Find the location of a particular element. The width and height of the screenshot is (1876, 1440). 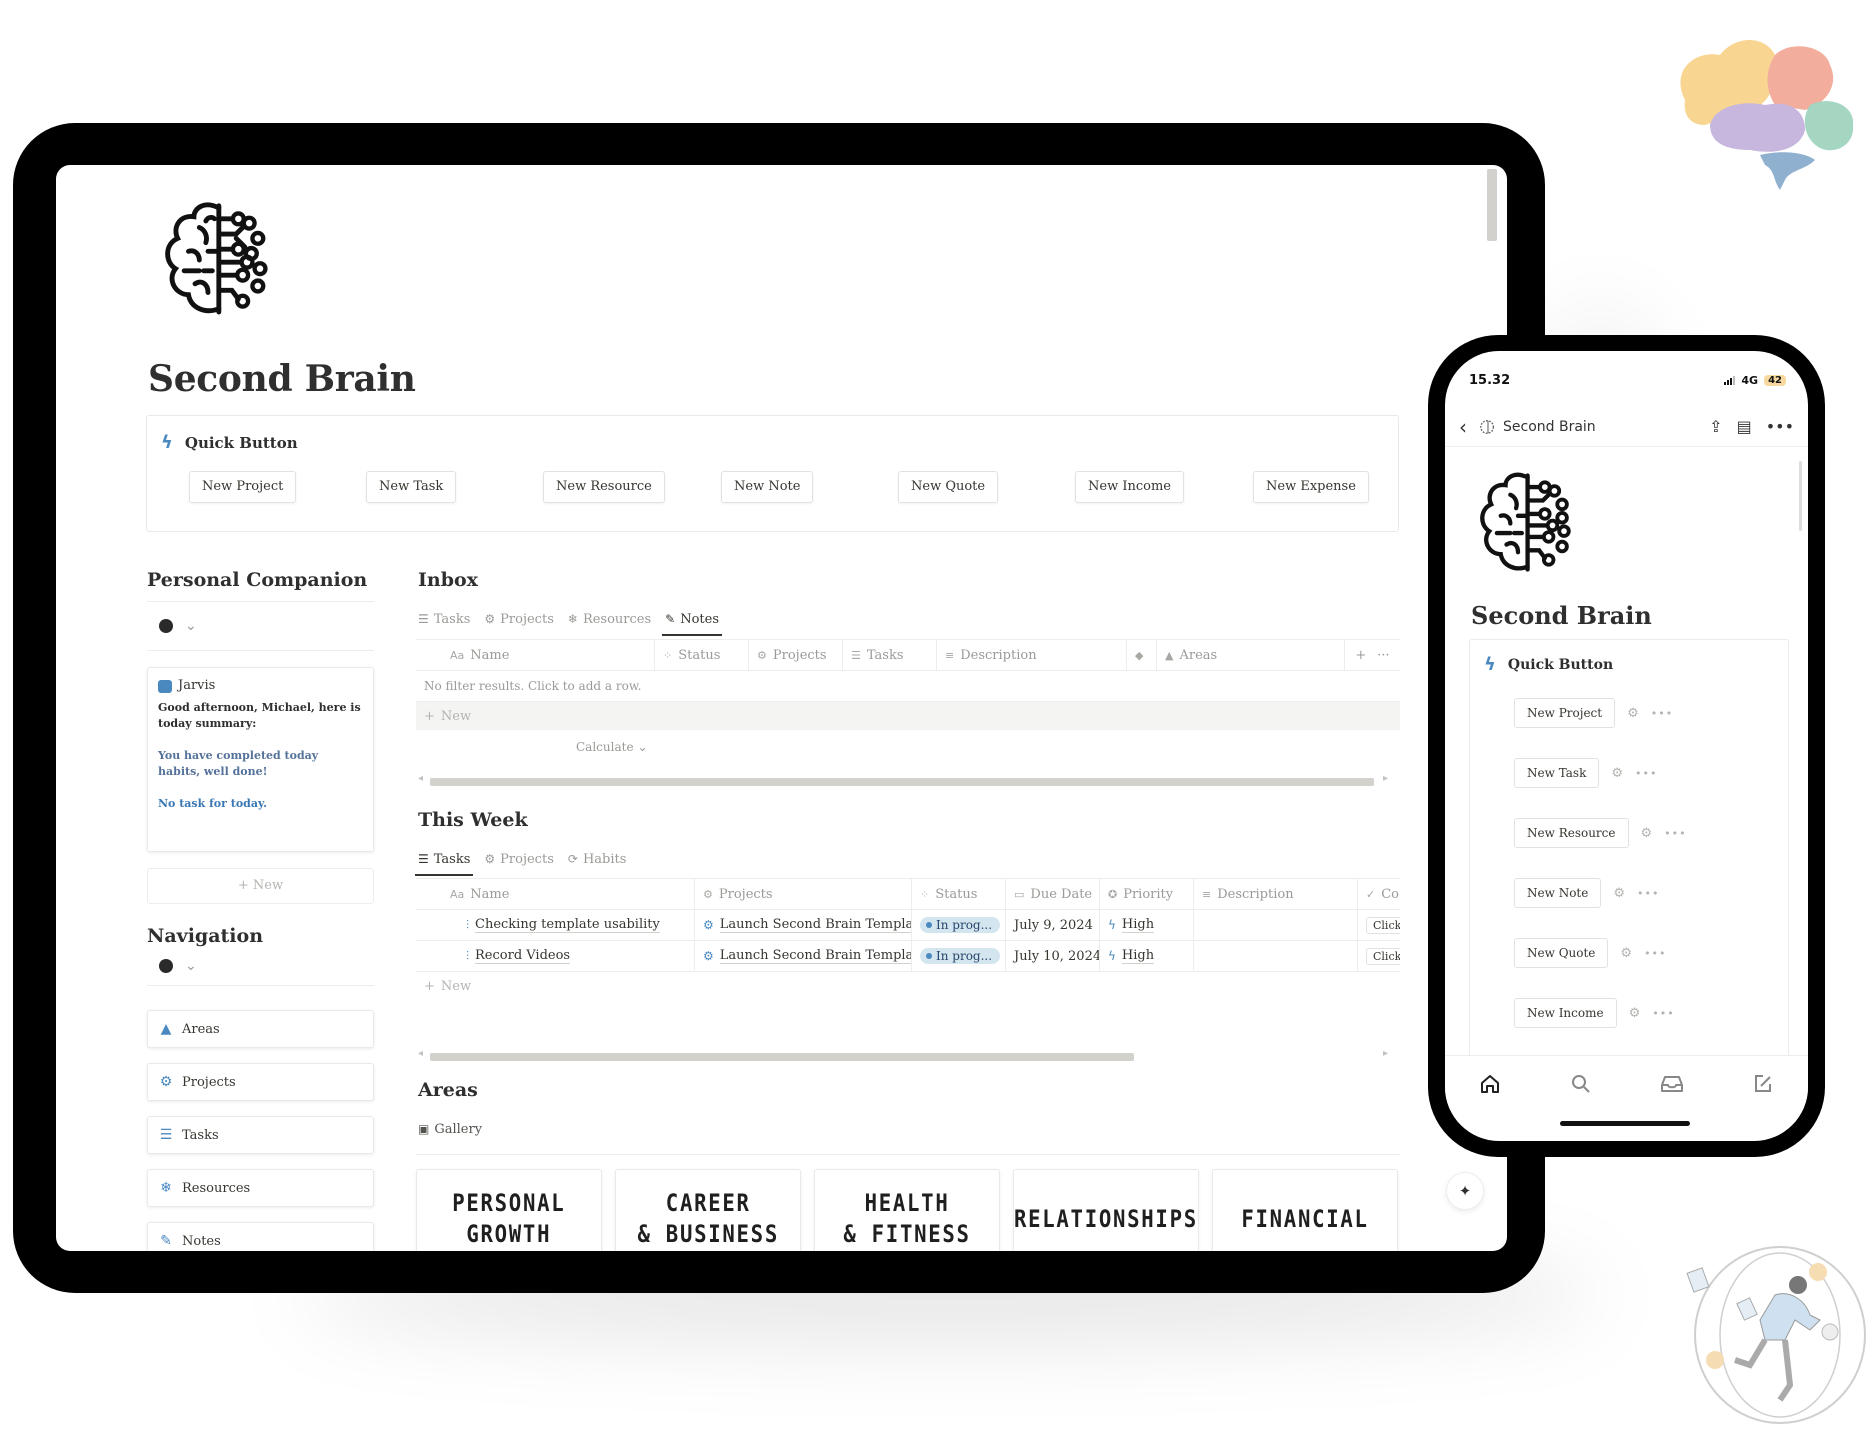

area-card-relationships: RELATIONSHIPS is located at coordinates (1106, 1210).